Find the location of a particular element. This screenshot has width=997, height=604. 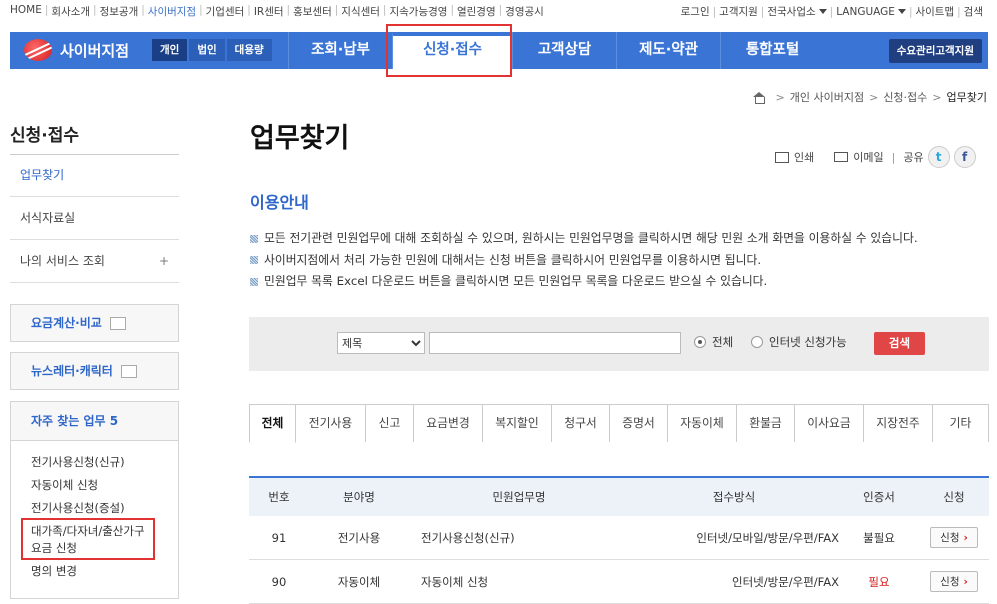

util-link-home: HOME is located at coordinates (26, 11).